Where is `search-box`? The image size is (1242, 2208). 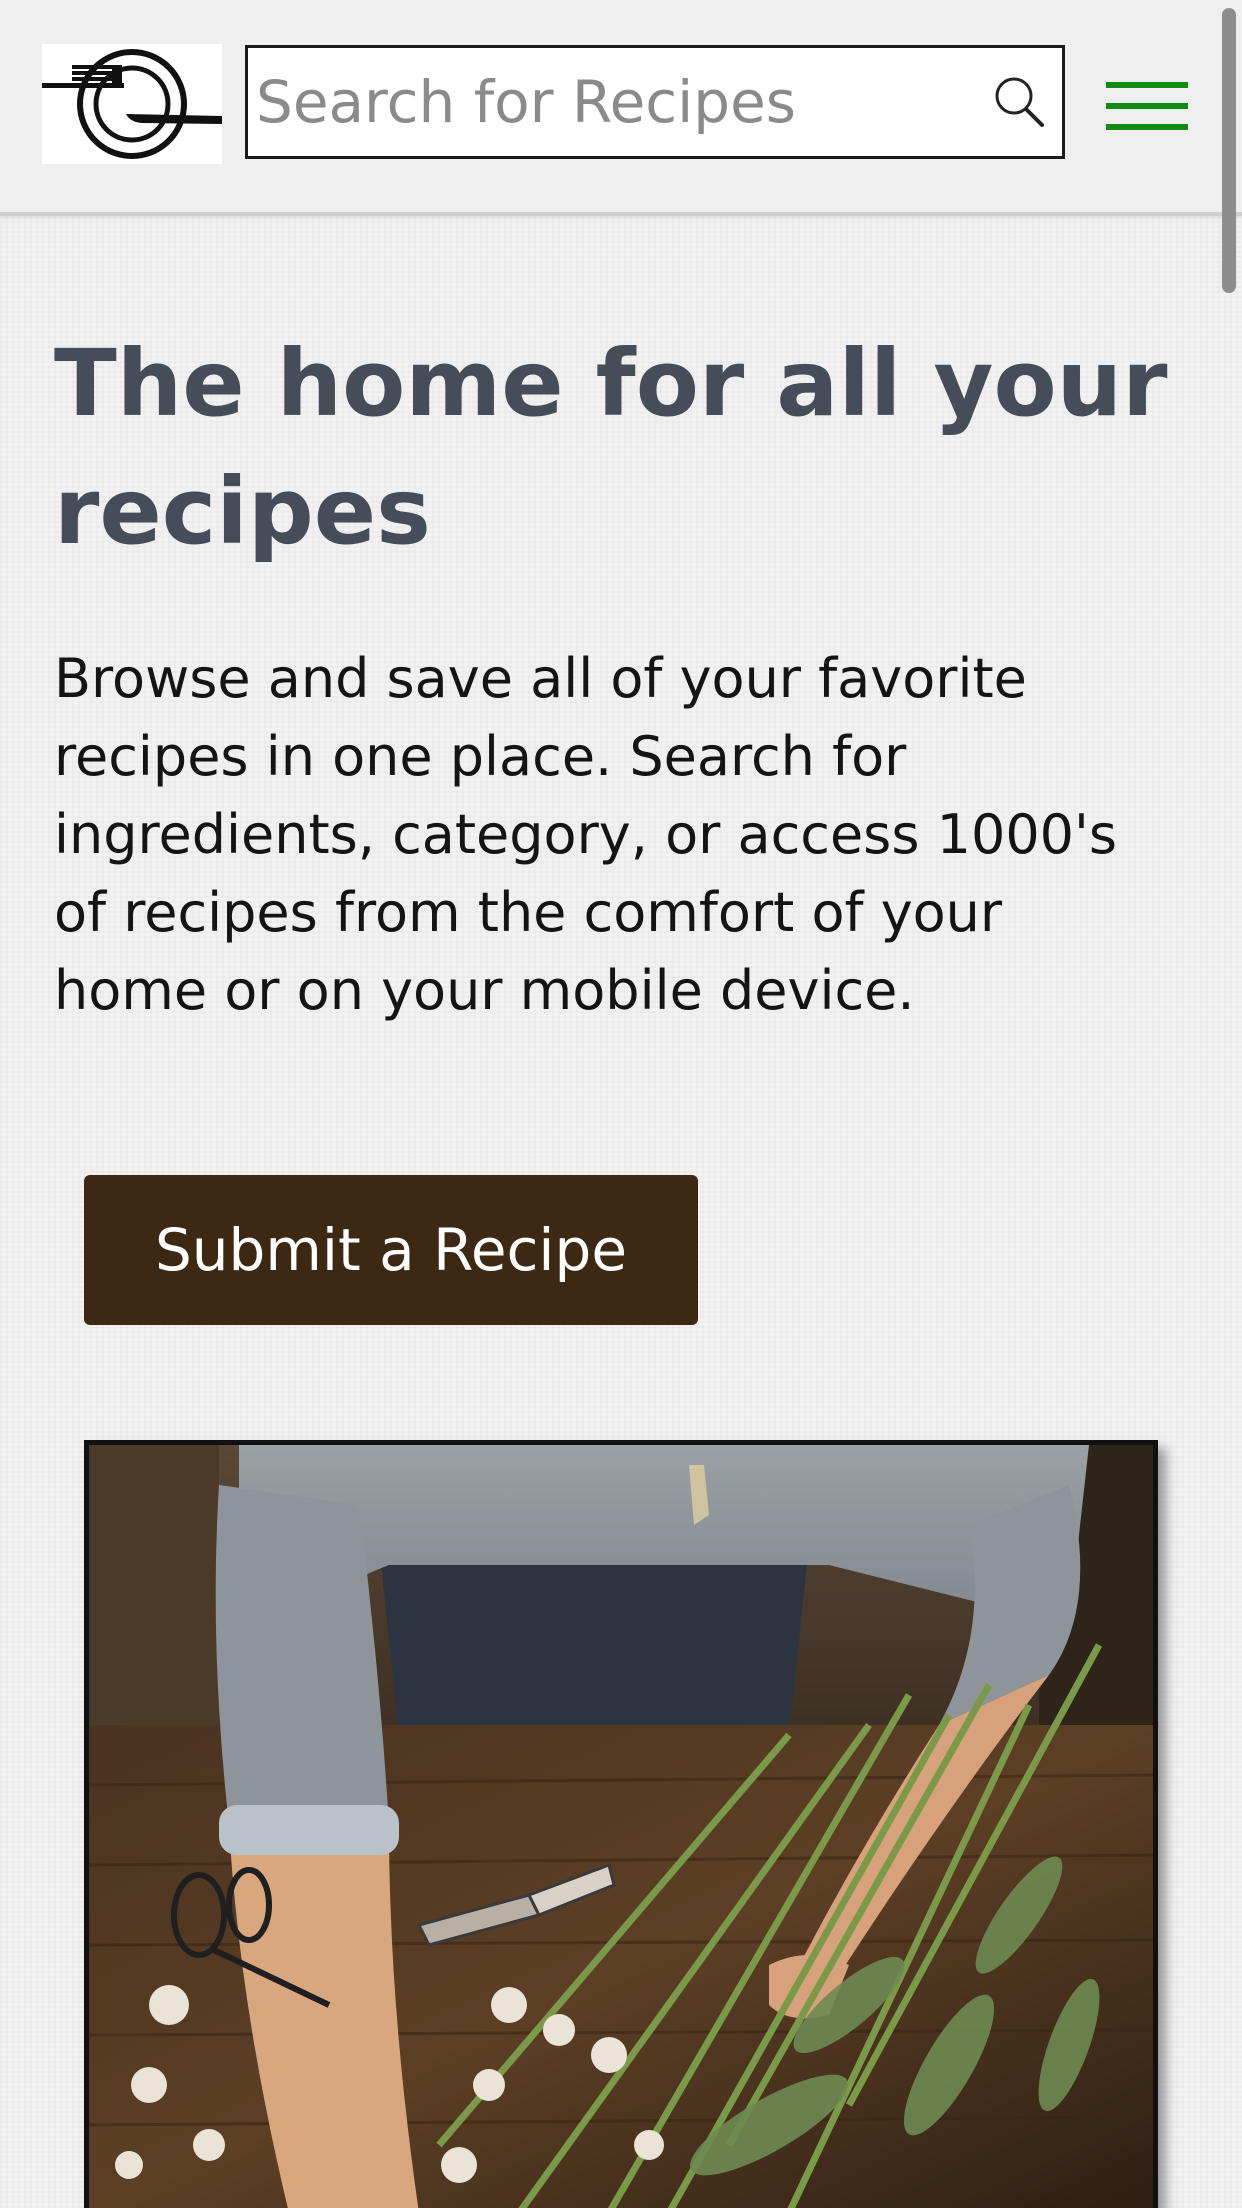
search-box is located at coordinates (655, 102).